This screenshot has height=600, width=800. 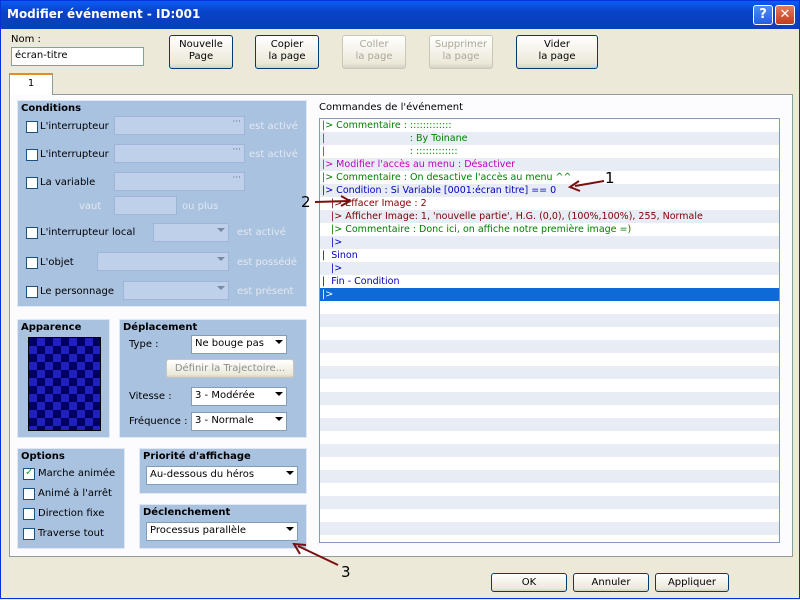 I want to click on local-switch-select, so click(x=191, y=232).